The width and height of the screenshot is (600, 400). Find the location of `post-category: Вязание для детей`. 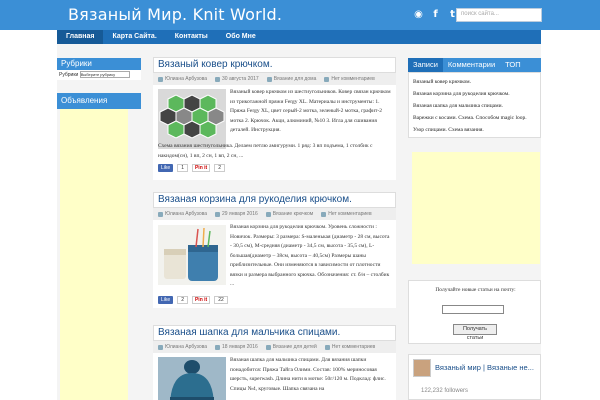

post-category: Вязание для детей is located at coordinates (295, 347).